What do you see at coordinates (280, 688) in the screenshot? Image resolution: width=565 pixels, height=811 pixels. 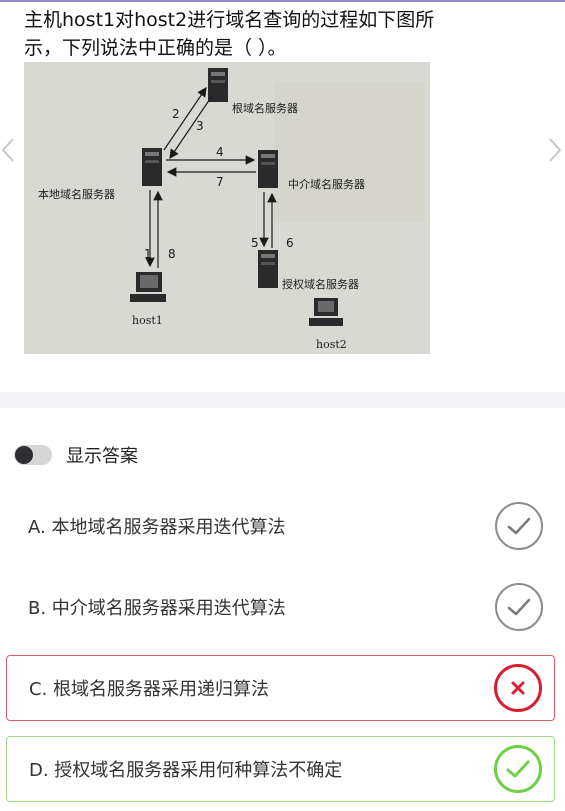 I see `option-c: C. 根域名服务器采用递归算法` at bounding box center [280, 688].